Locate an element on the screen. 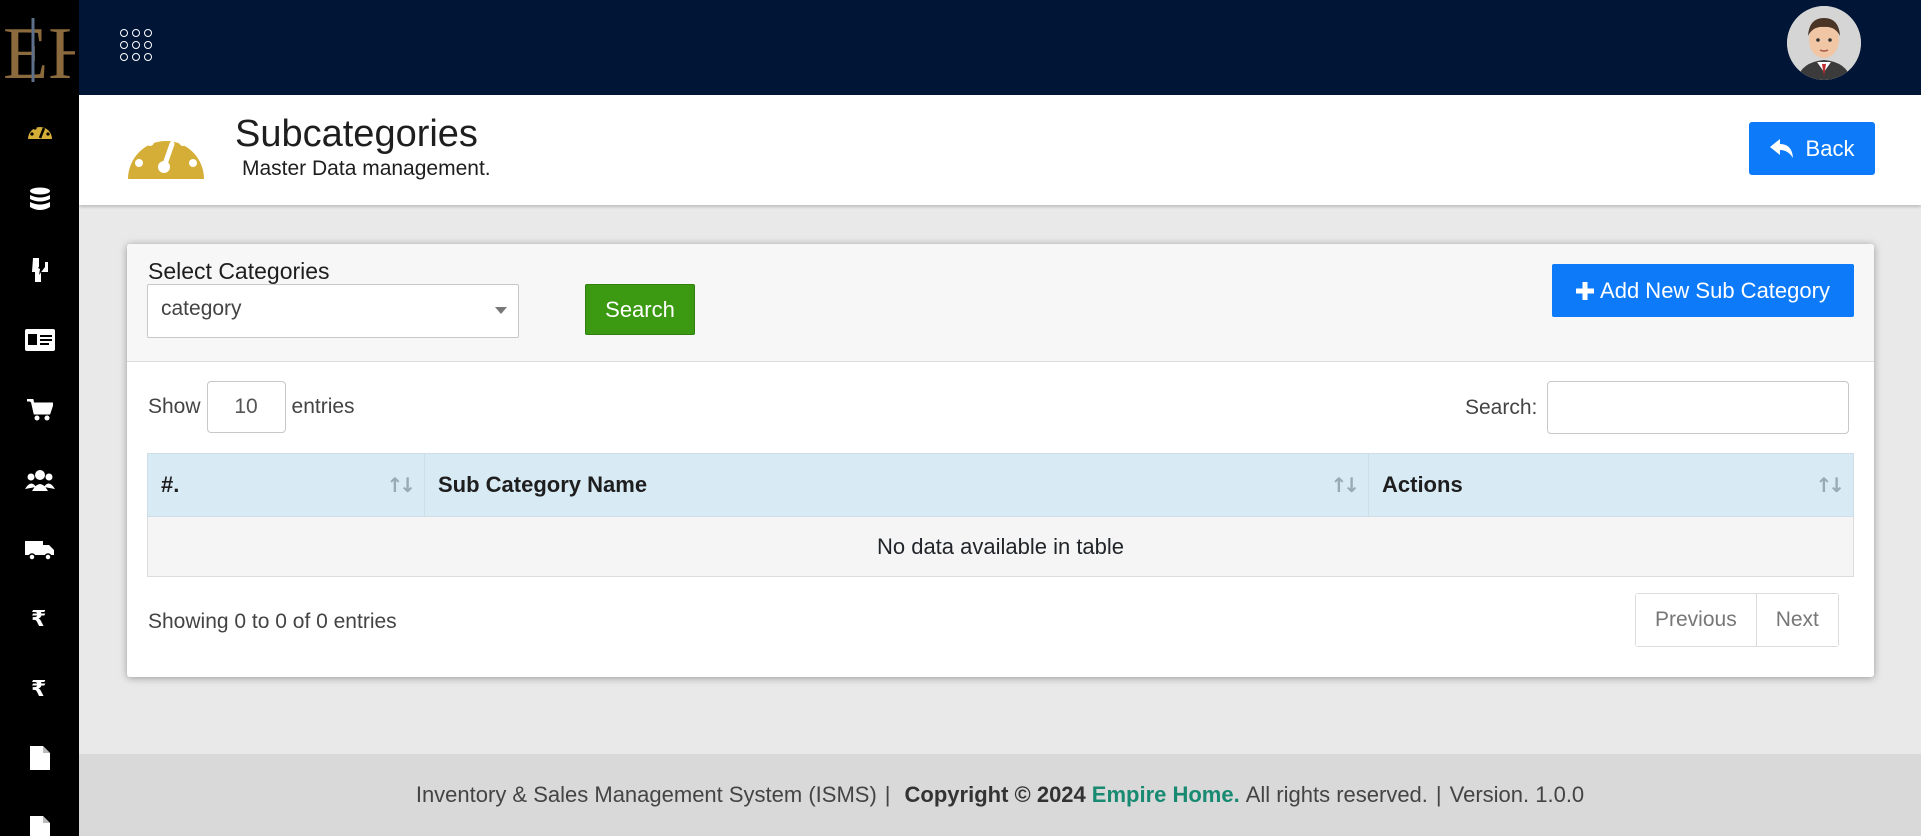 The image size is (1921, 836). table-search-input is located at coordinates (1698, 407).